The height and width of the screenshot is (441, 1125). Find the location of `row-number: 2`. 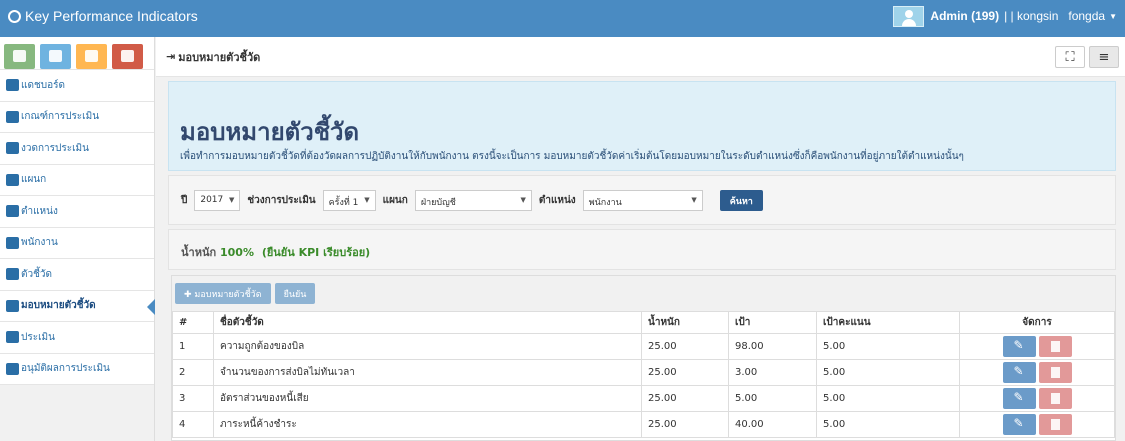

row-number: 2 is located at coordinates (193, 372).